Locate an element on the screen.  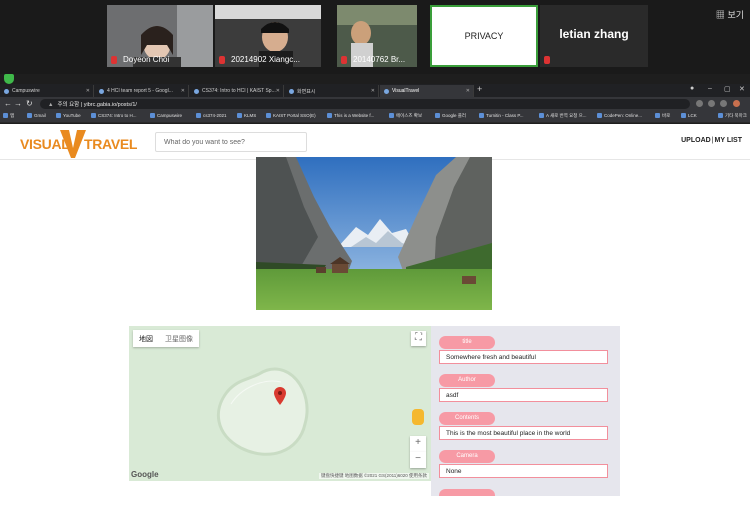
participant-tile-name-only: letian zhang is located at coordinates (594, 36).